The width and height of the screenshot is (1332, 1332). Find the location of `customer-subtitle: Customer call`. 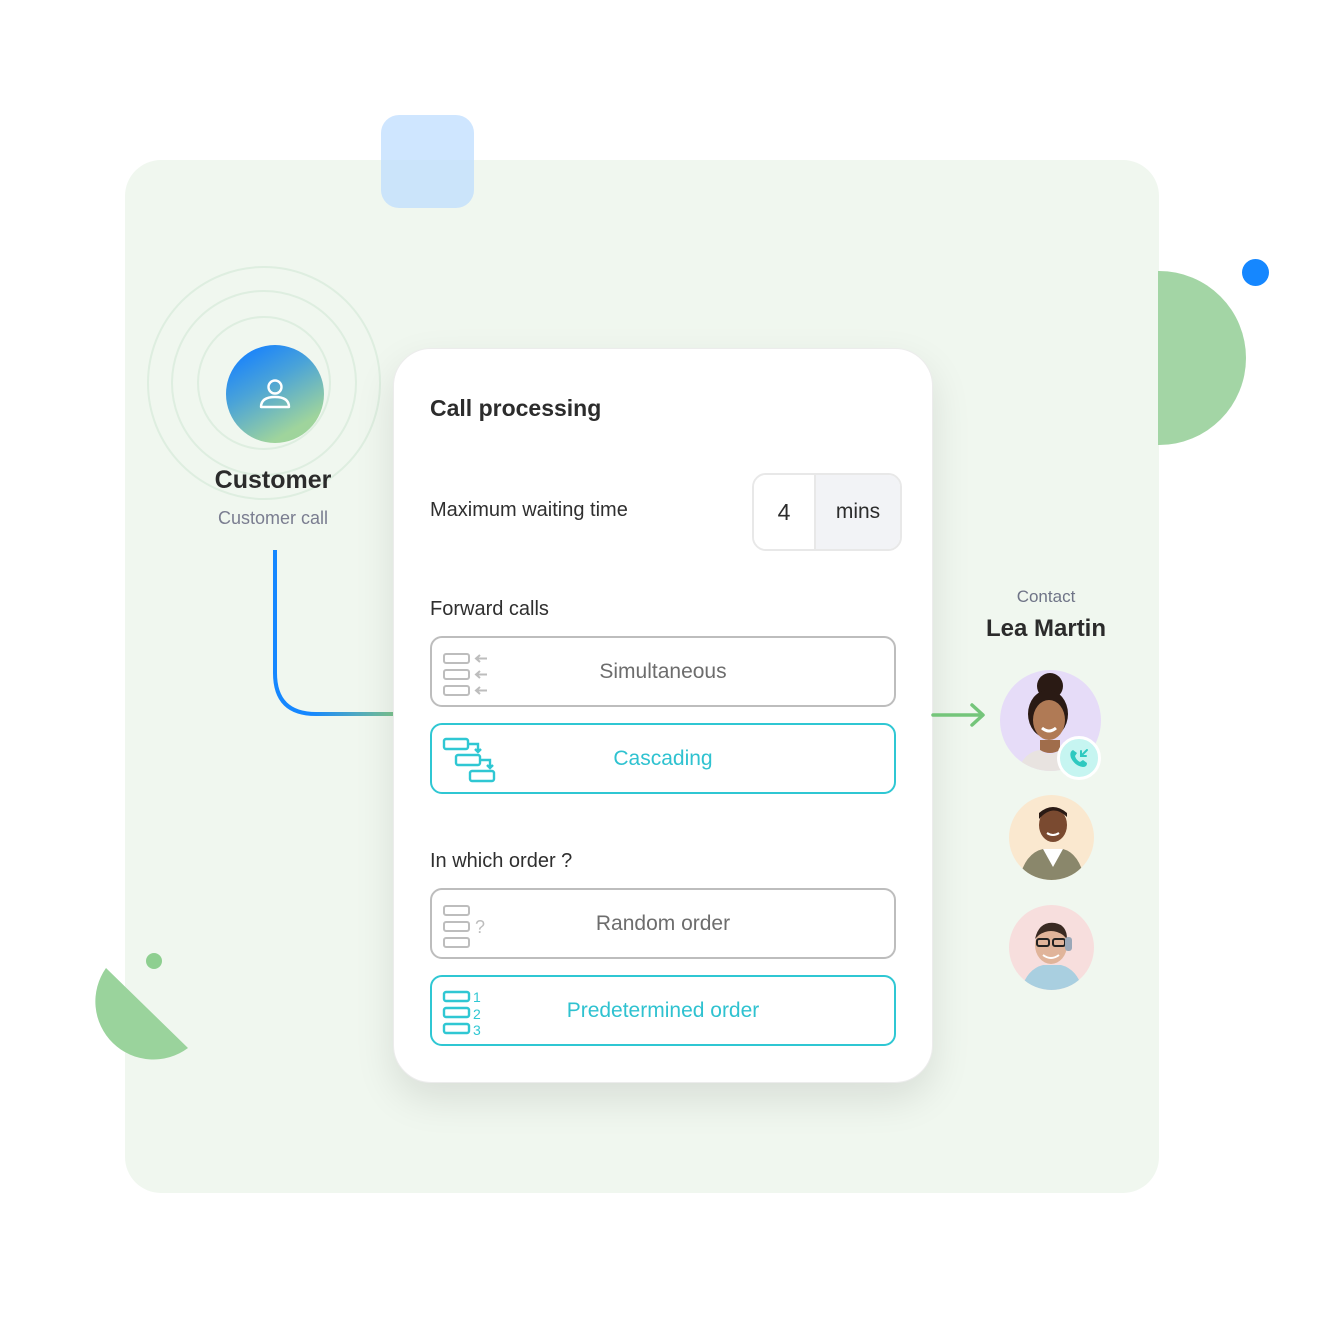

customer-subtitle: Customer call is located at coordinates (273, 518).